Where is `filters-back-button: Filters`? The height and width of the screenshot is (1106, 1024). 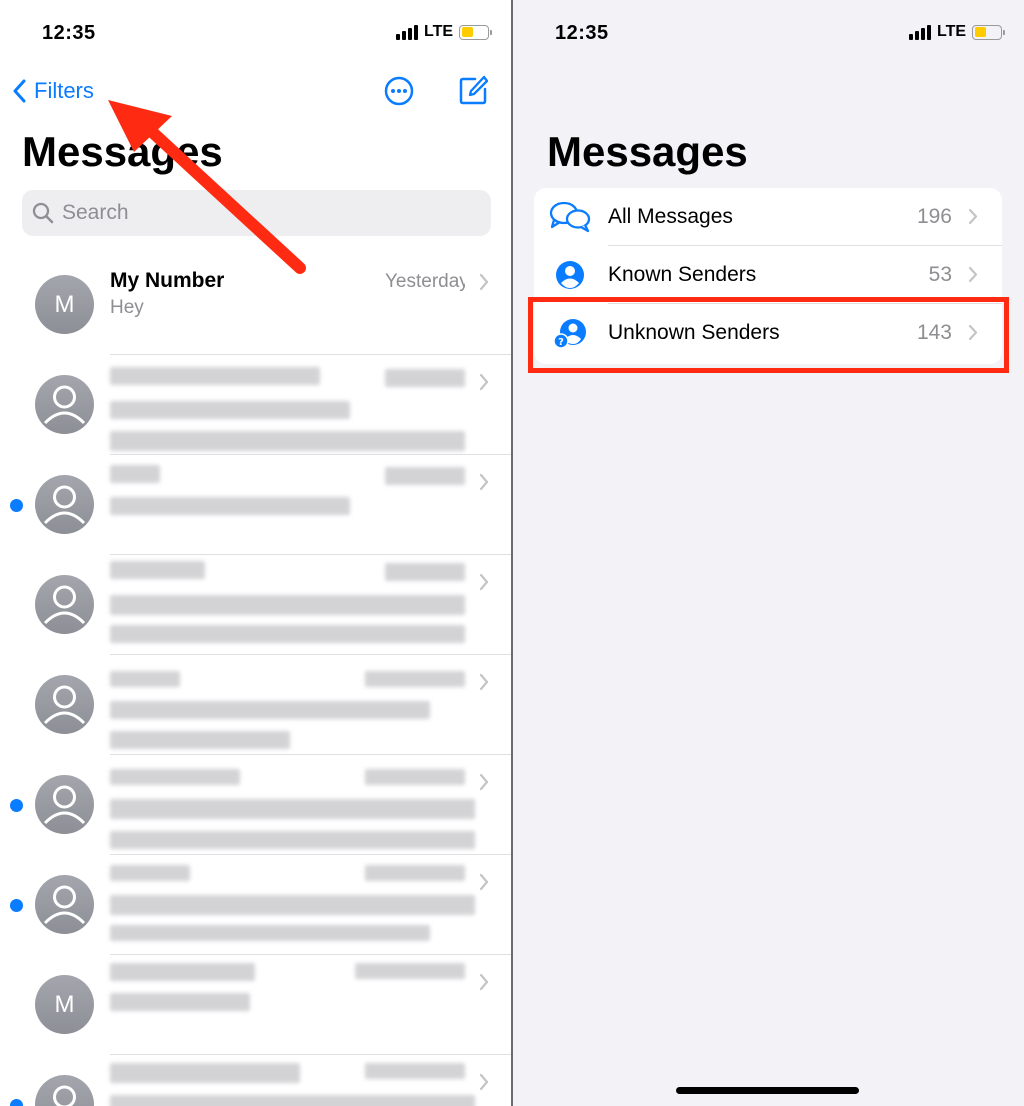 filters-back-button: Filters is located at coordinates (53, 91).